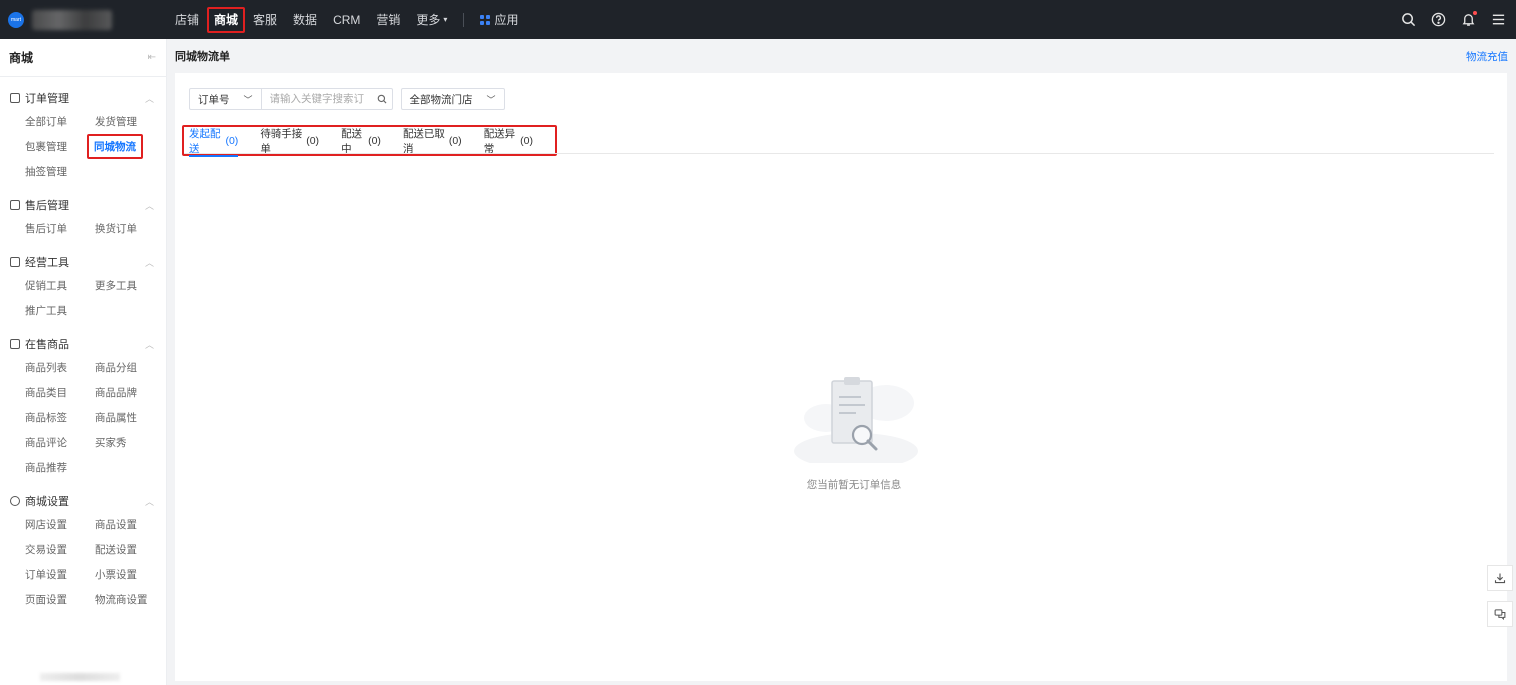  Describe the element at coordinates (130, 524) in the screenshot. I see `sidebar-link: 商品设置` at that location.